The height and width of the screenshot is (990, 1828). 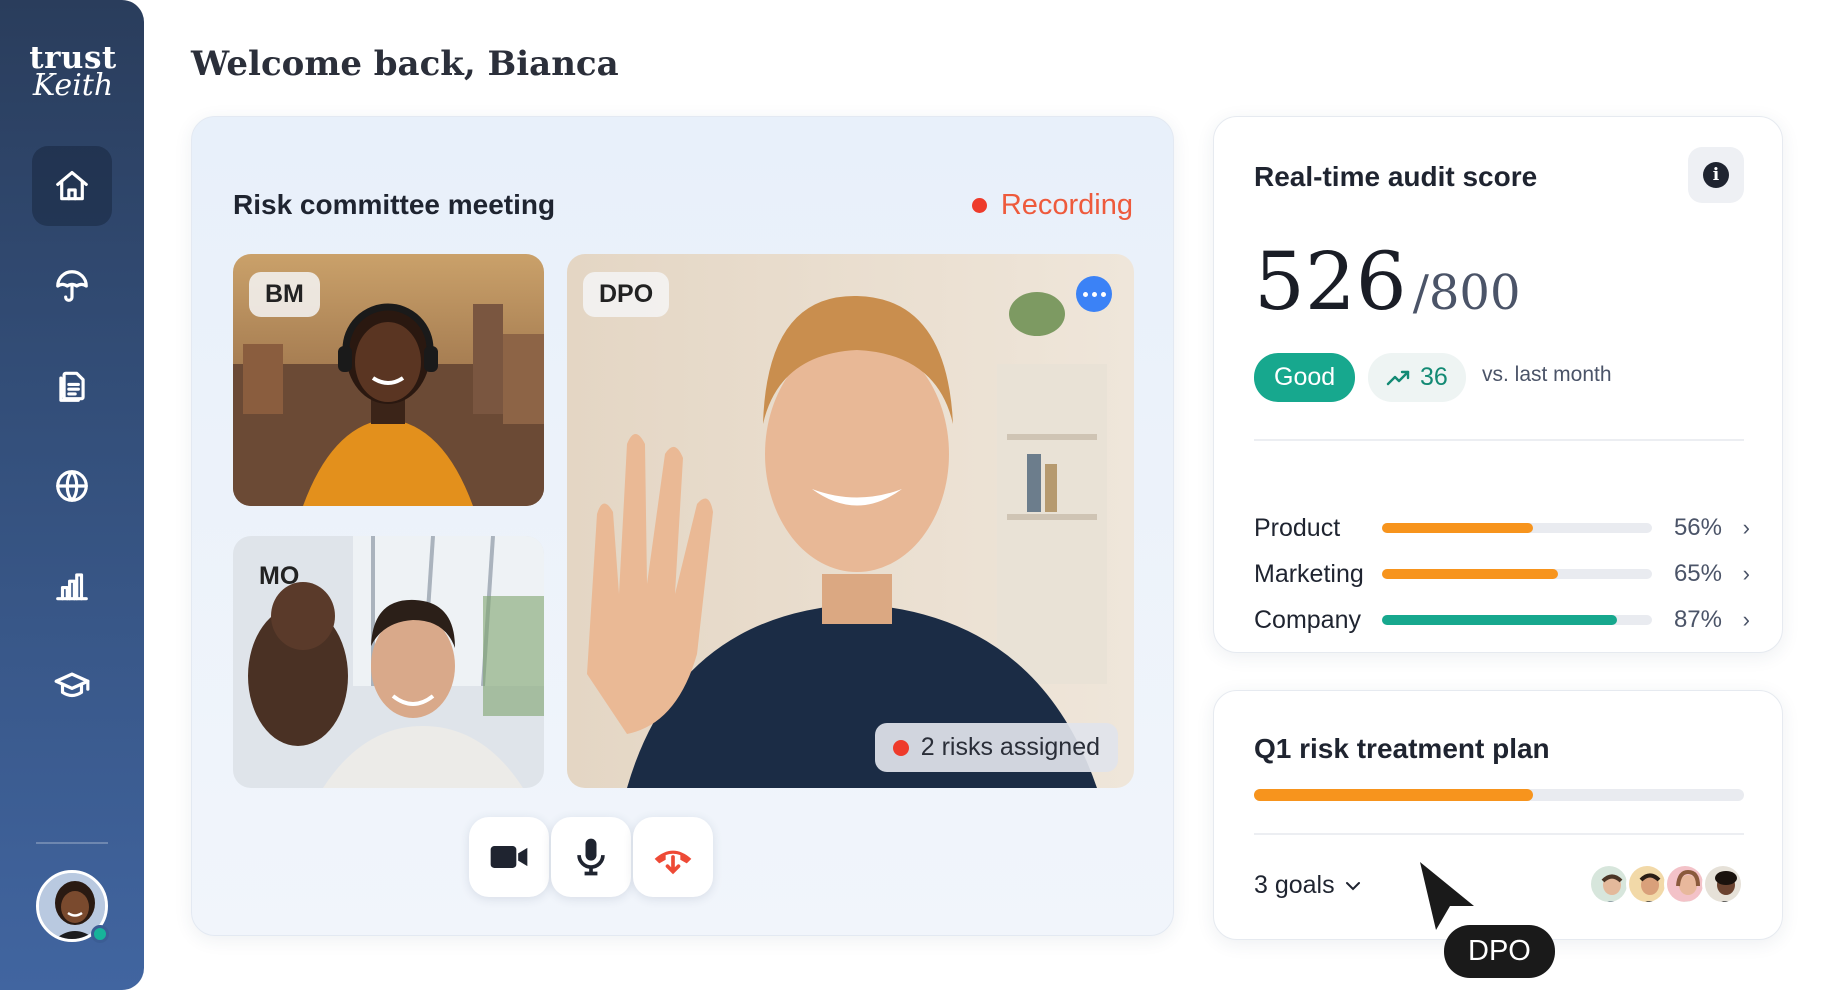 I want to click on cursor-label: DPO, so click(x=1499, y=951).